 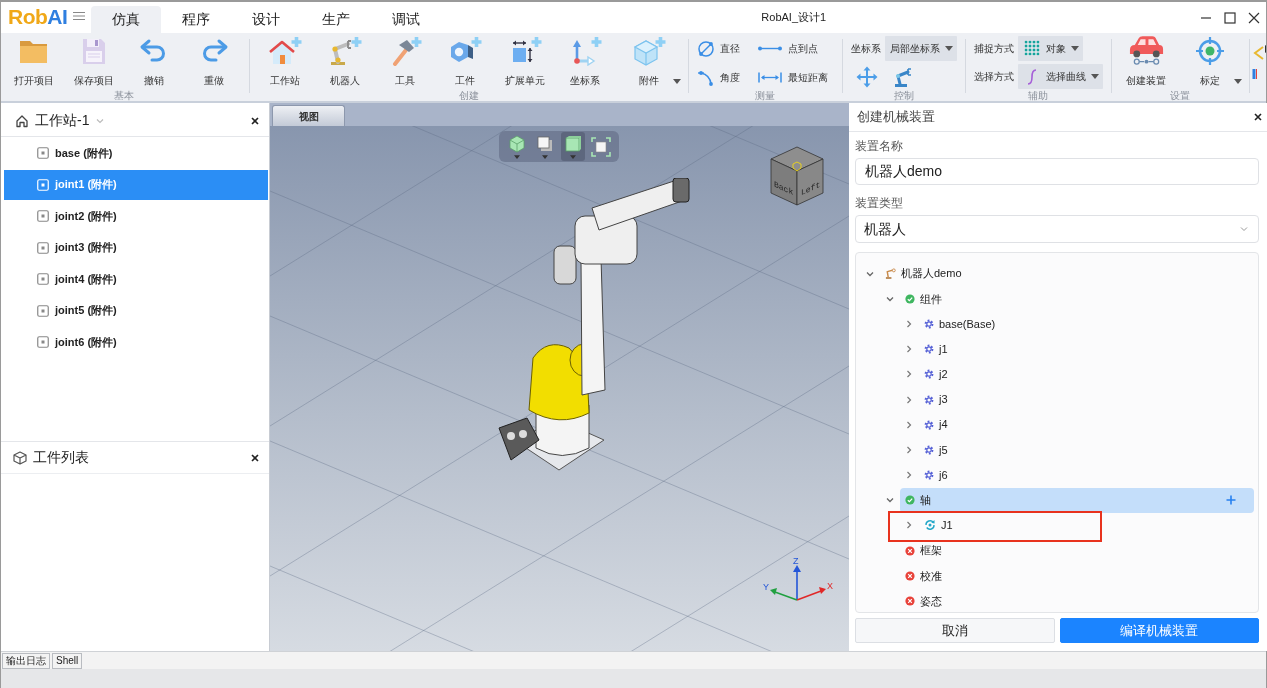 What do you see at coordinates (136, 342) in the screenshot?
I see `tree-item: joint6 (附件)` at bounding box center [136, 342].